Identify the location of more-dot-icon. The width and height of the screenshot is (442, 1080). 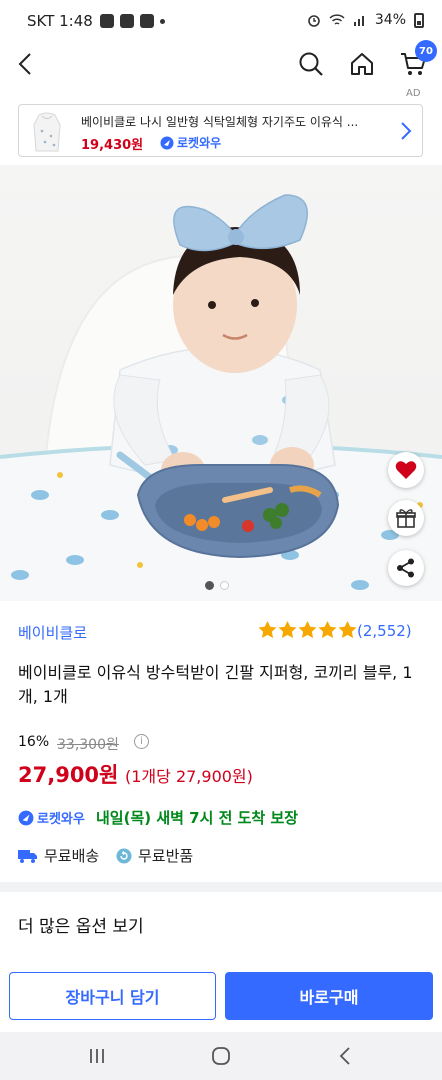
(162, 21).